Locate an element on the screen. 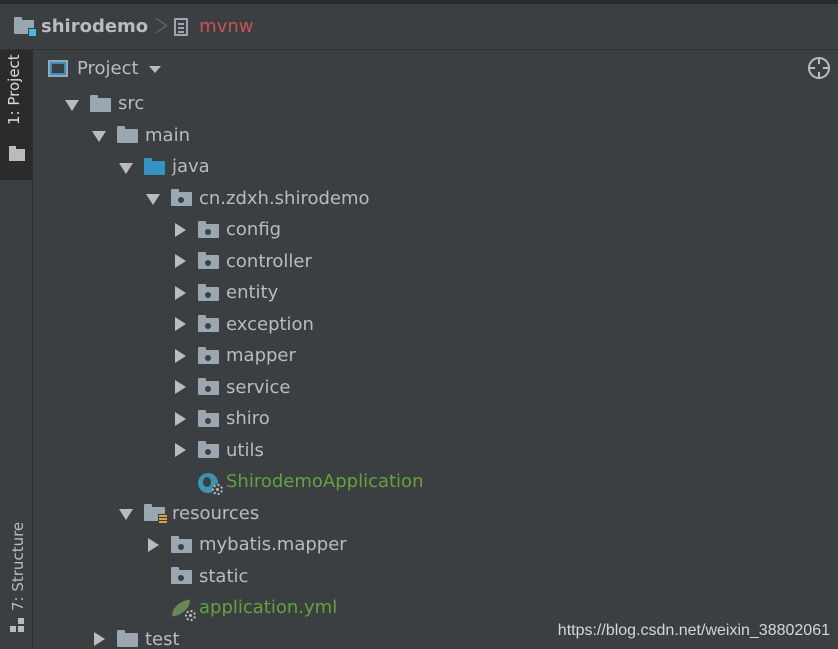 This screenshot has width=838, height=649. tree-node-label: static is located at coordinates (224, 576).